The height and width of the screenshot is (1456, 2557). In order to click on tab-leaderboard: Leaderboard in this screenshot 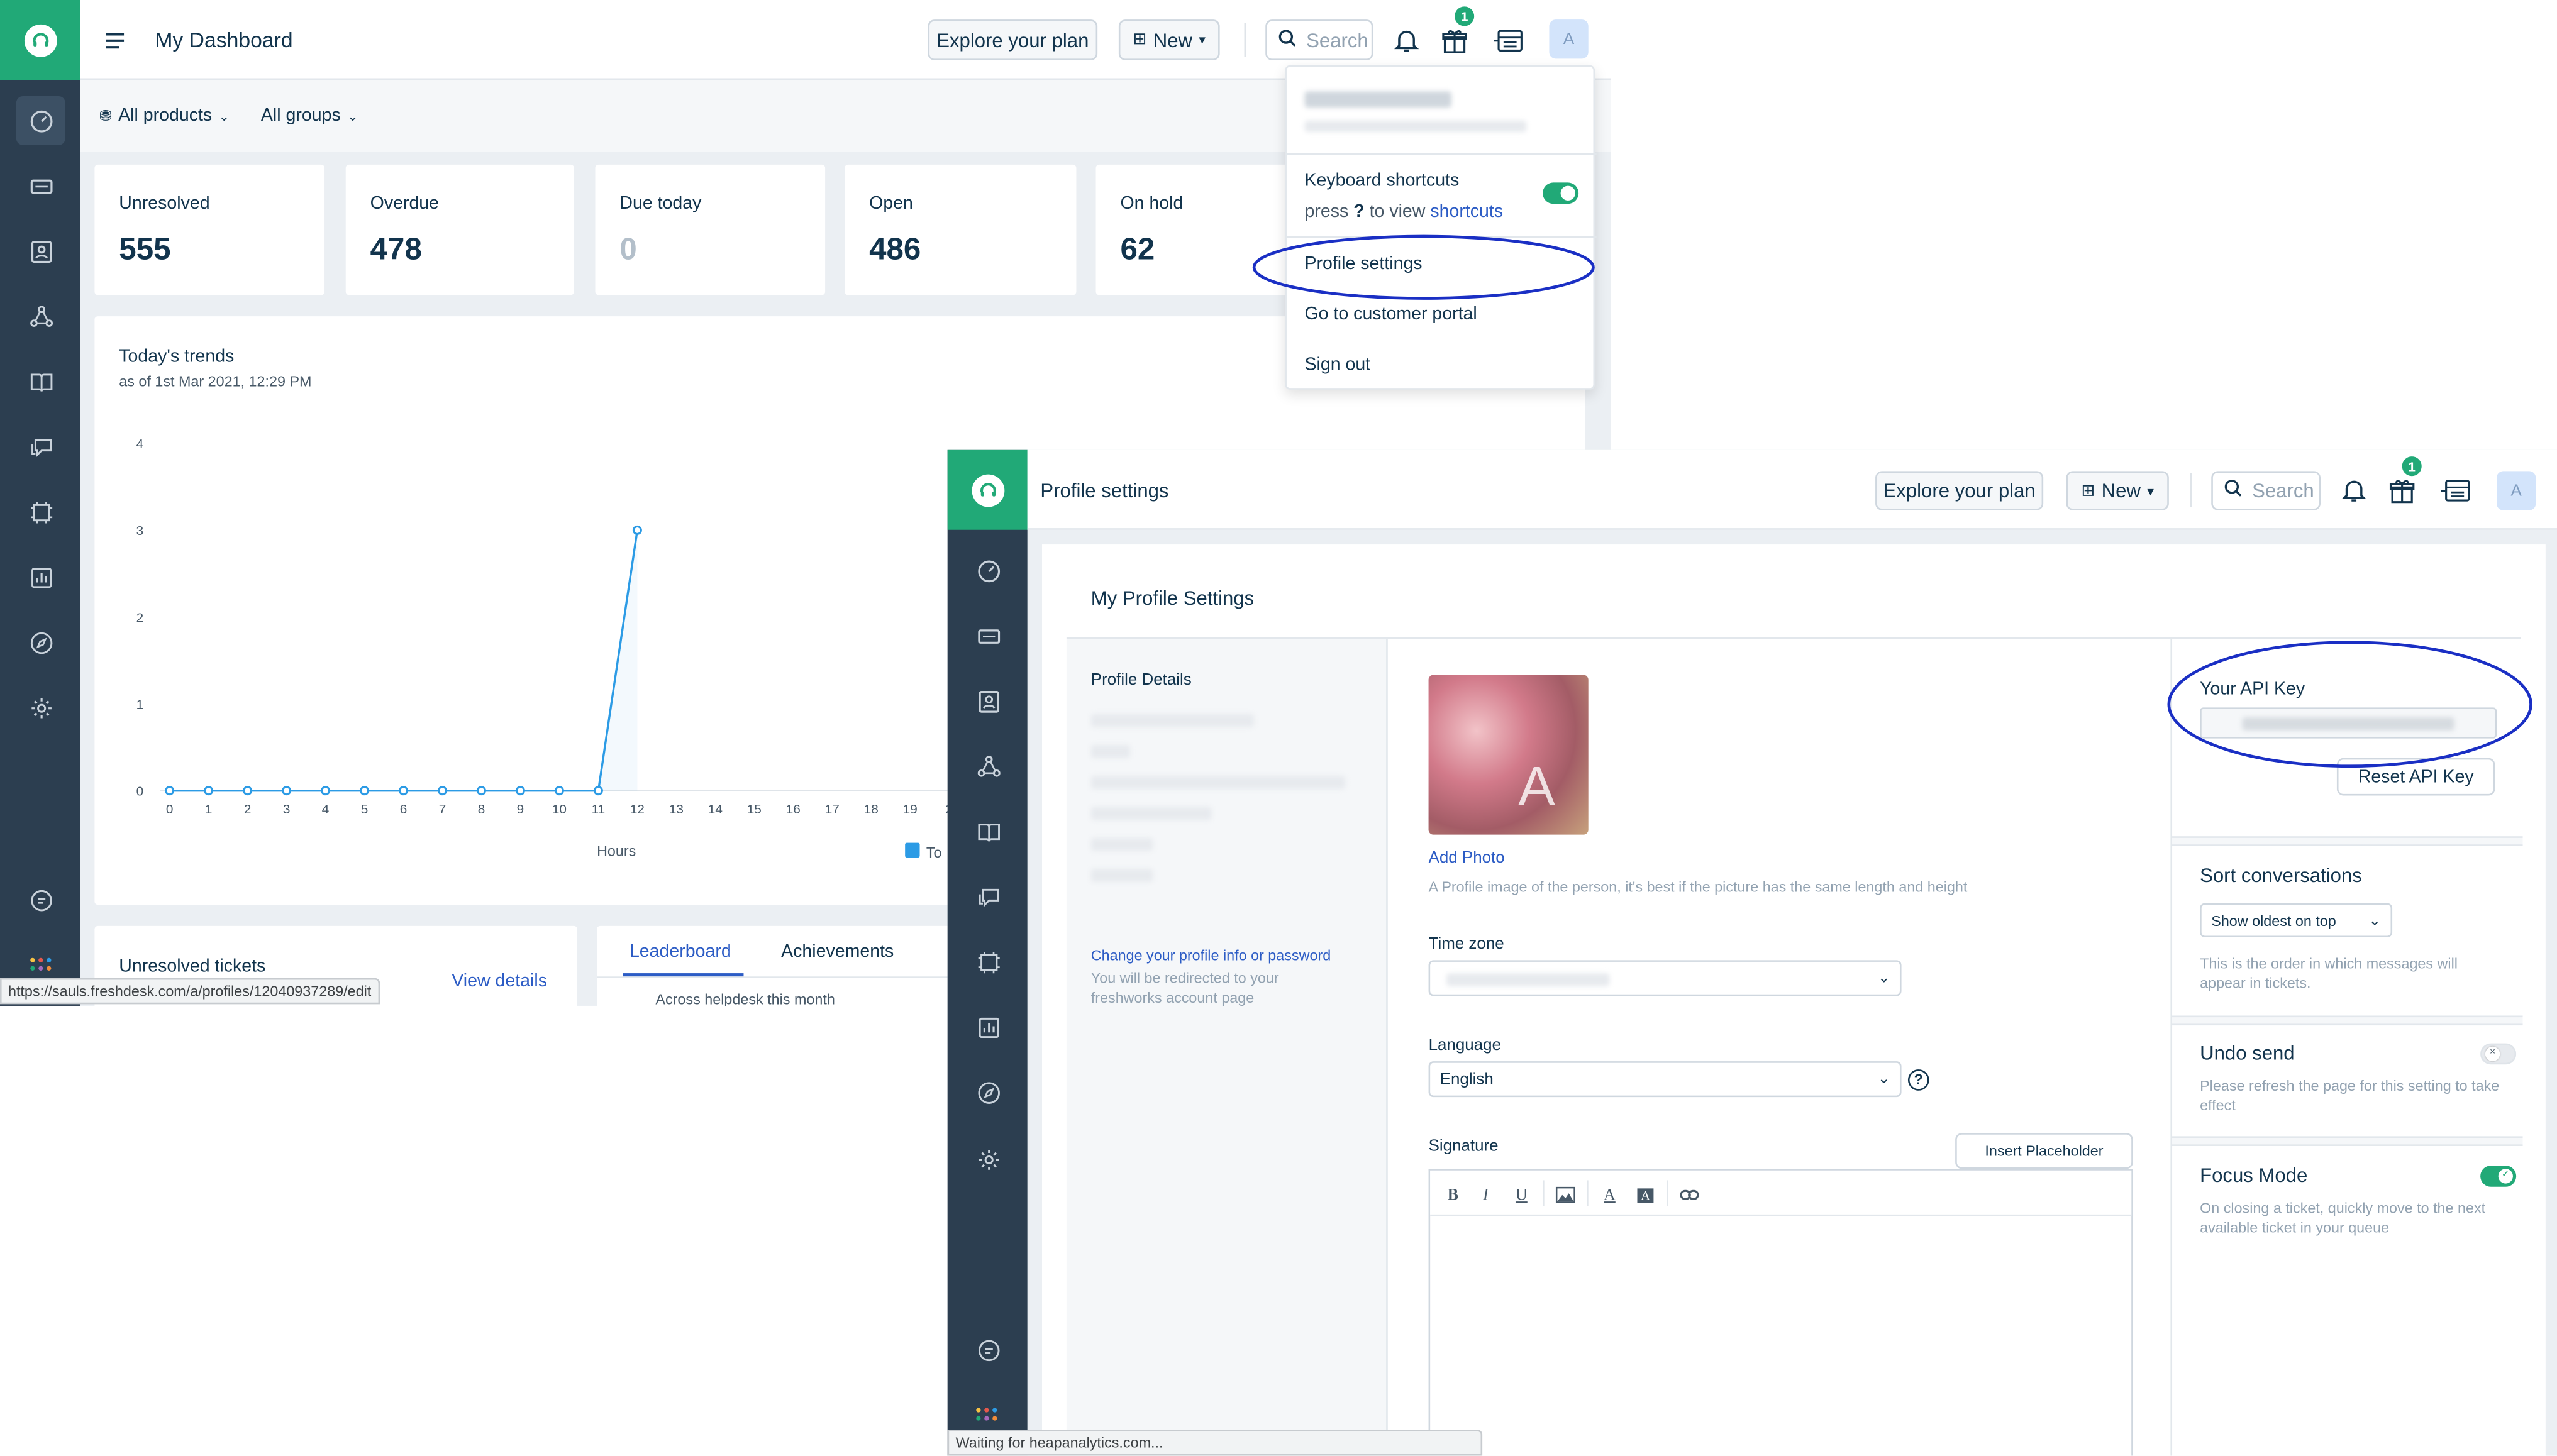, I will do `click(680, 952)`.